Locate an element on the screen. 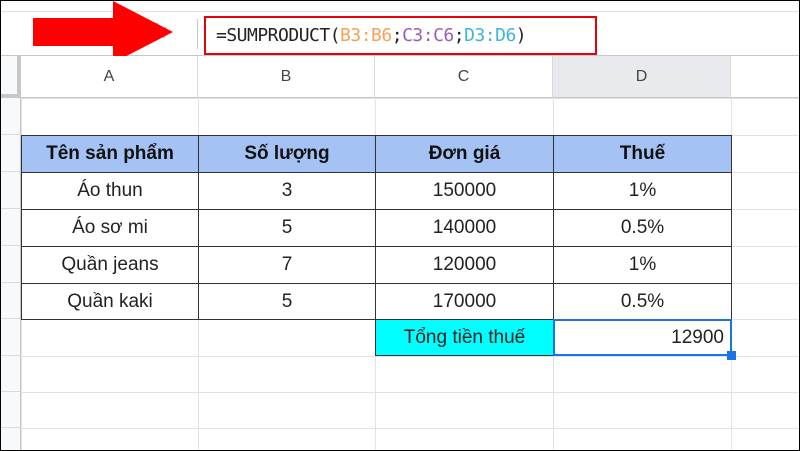 This screenshot has width=800, height=451. formula-token: ) is located at coordinates (521, 35).